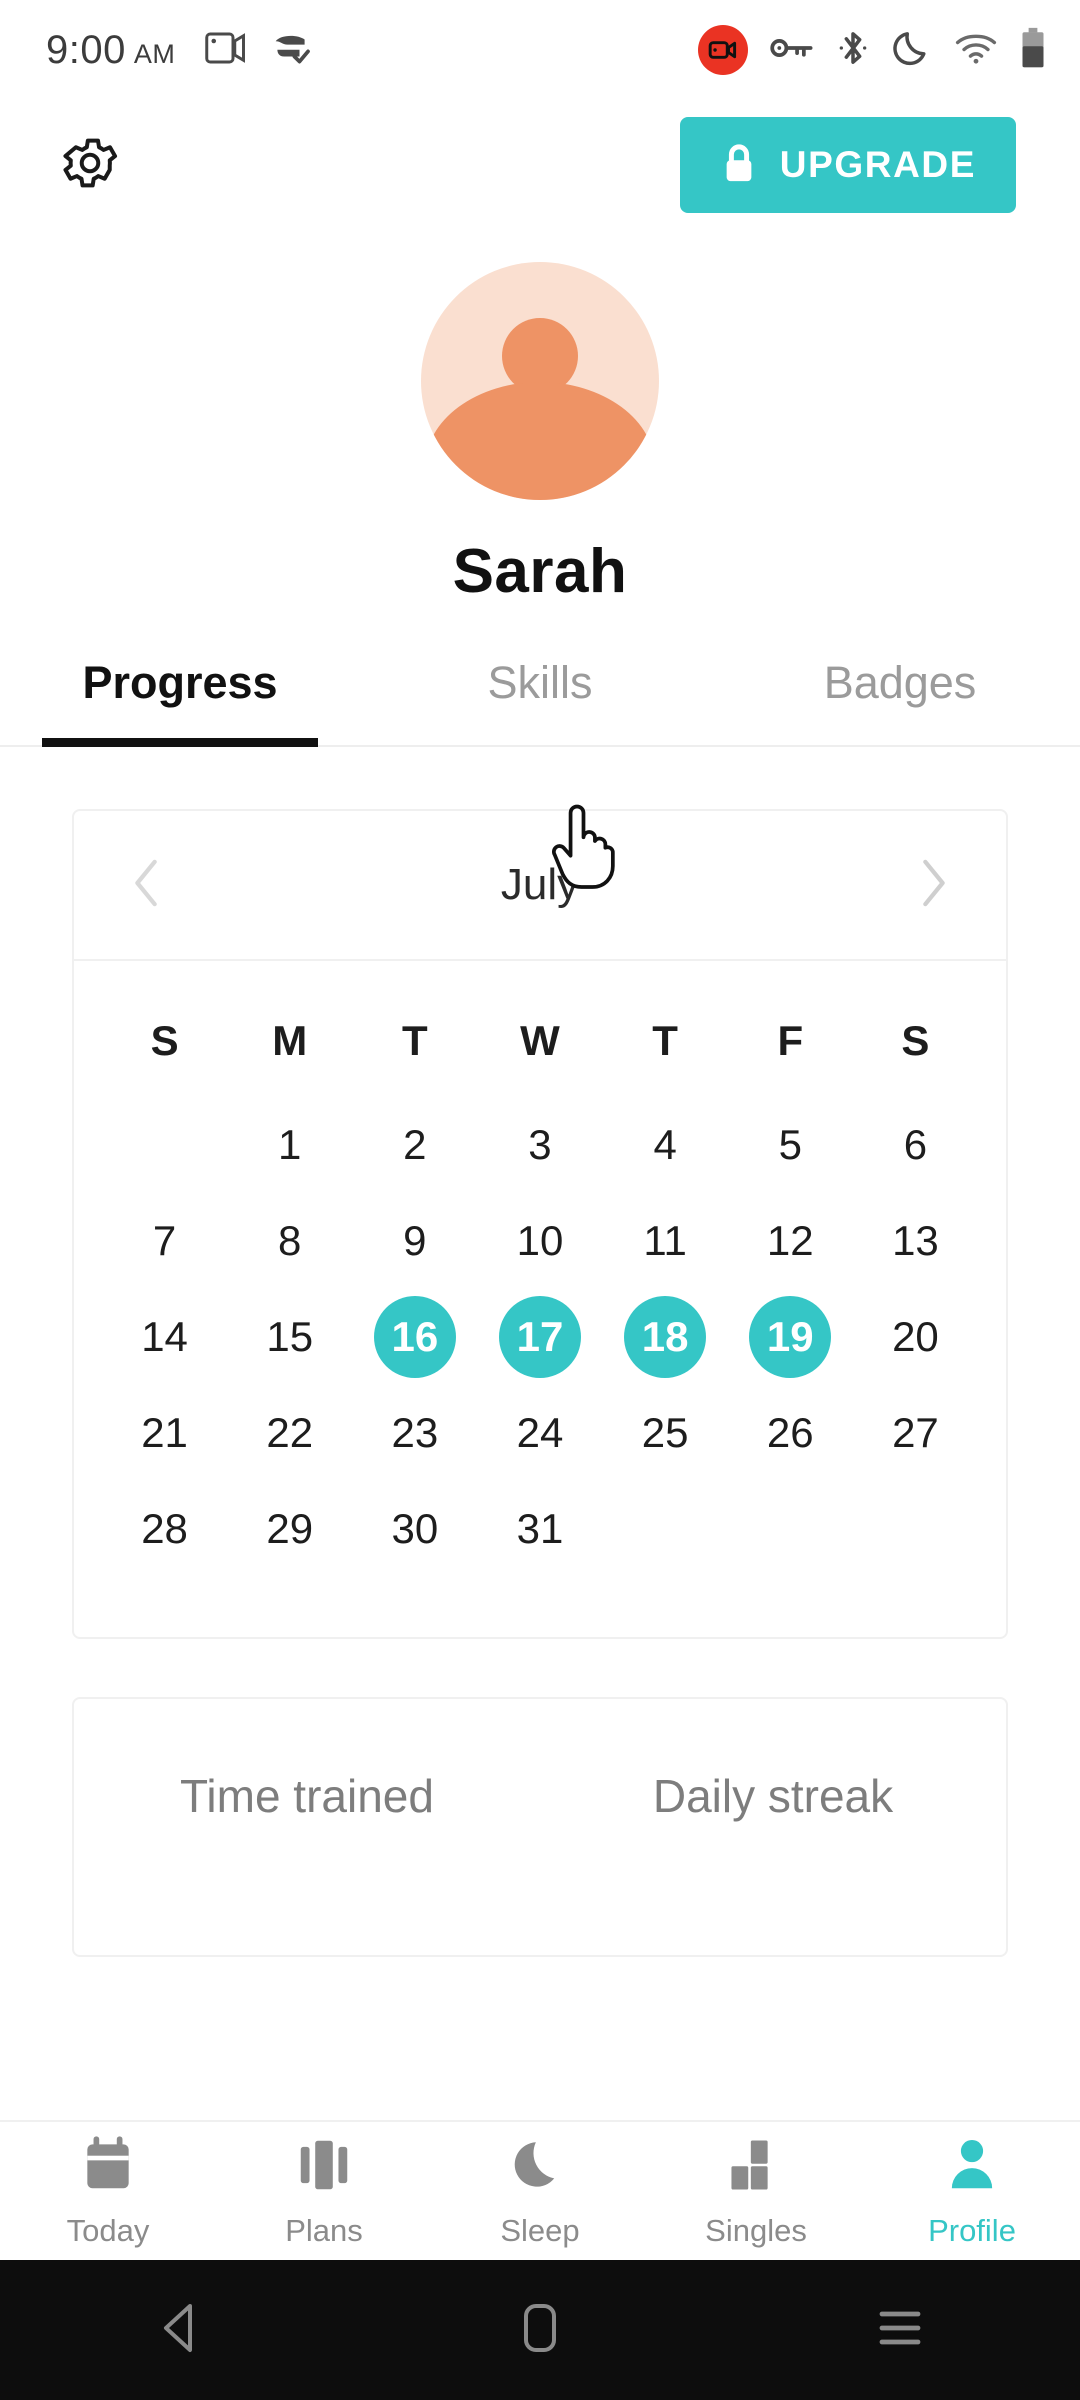 The image size is (1080, 2400). I want to click on calendar-day-cell: 24, so click(539, 1433).